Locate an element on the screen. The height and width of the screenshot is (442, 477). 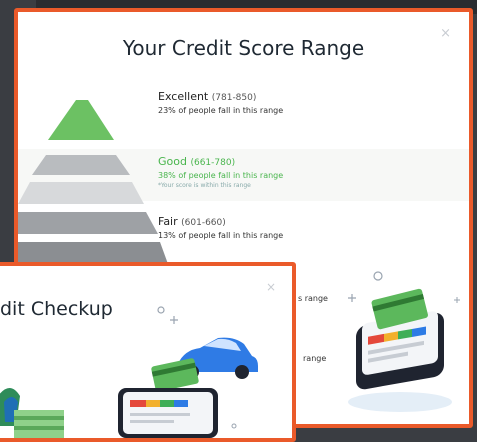
range-percentage: 38% of people fall in this range is located at coordinates (221, 175).